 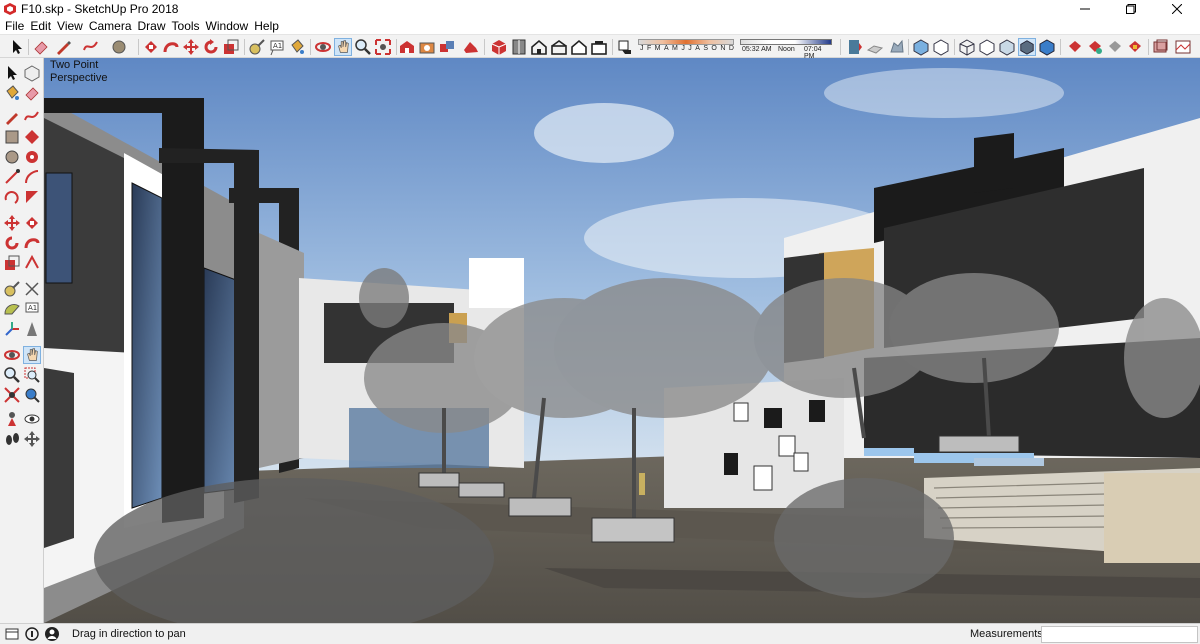 What do you see at coordinates (32, 263) in the screenshot?
I see `offset-icon` at bounding box center [32, 263].